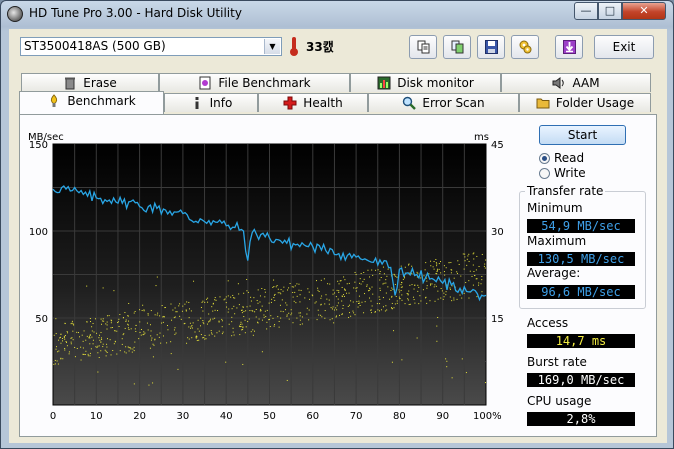 The image size is (674, 449). I want to click on tab-benchmark-label: Benchmark, so click(101, 101).